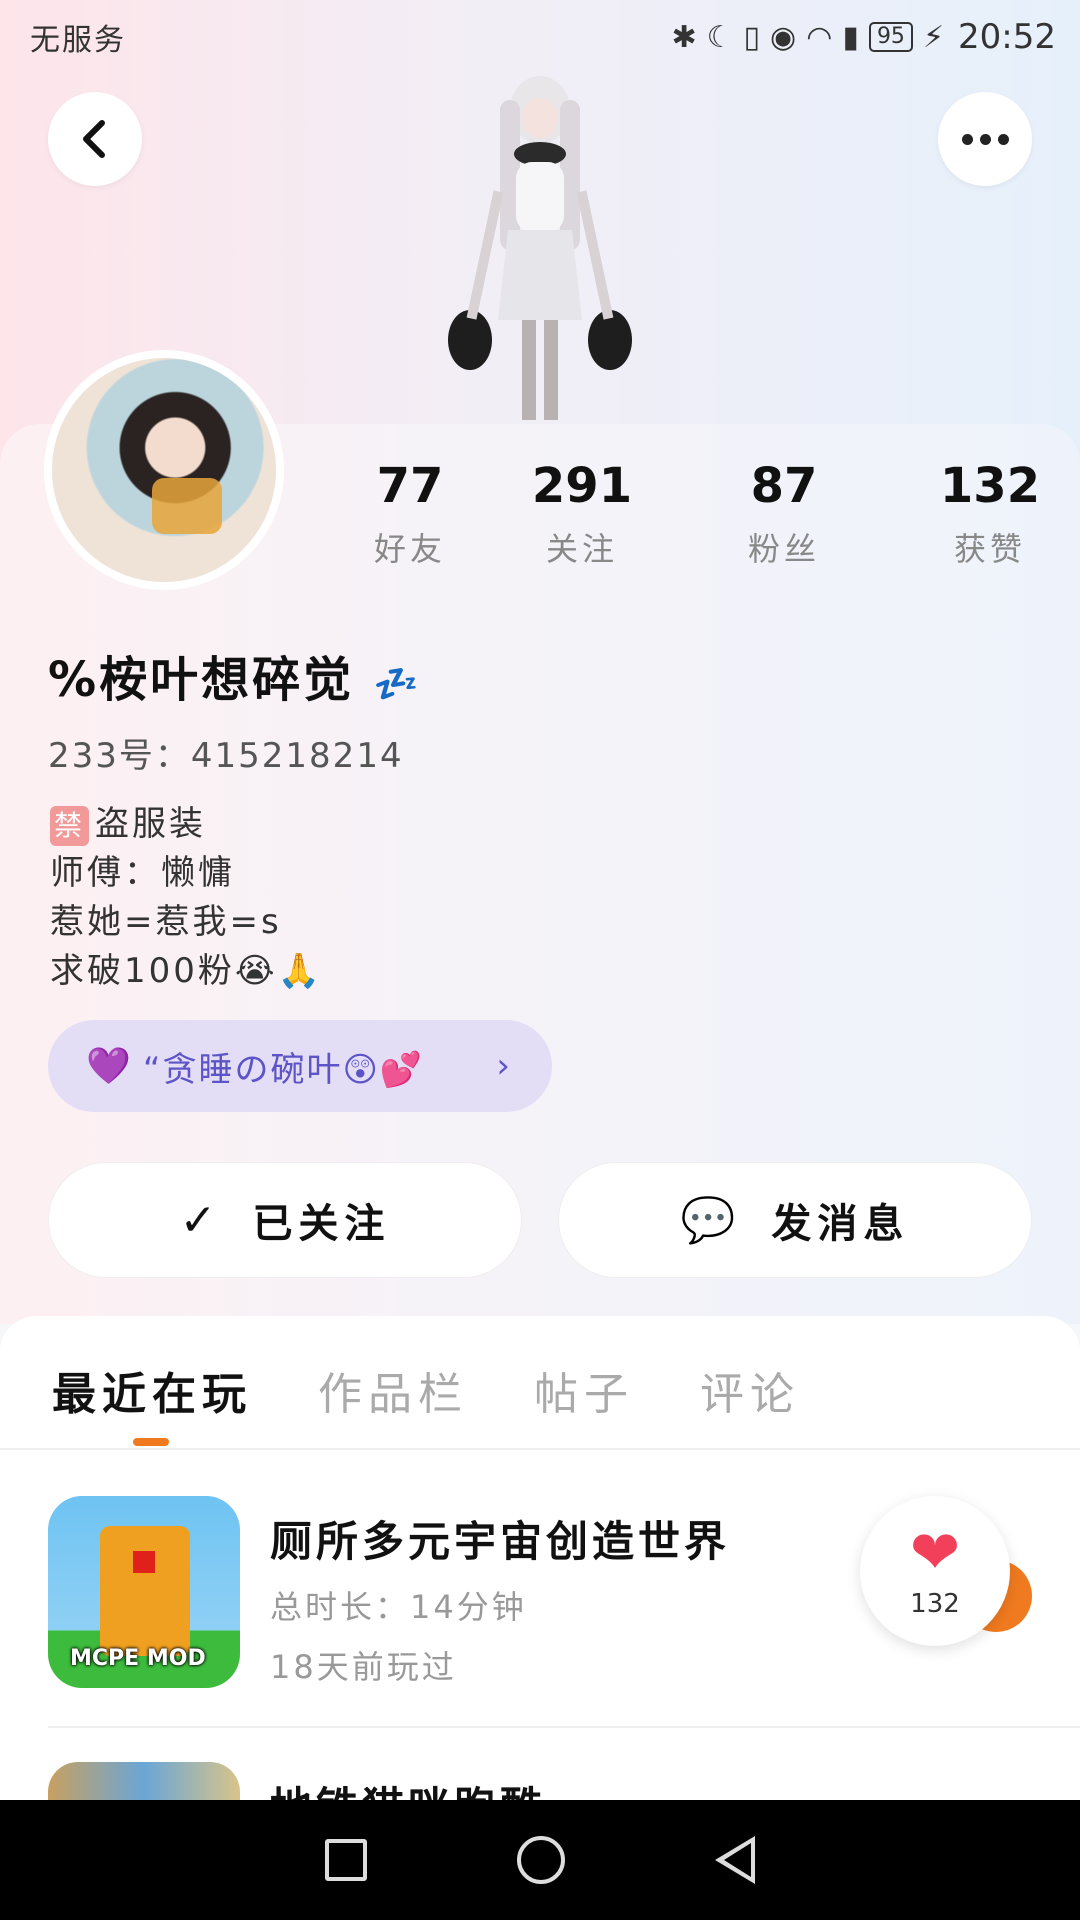 The width and height of the screenshot is (1080, 1920). Describe the element at coordinates (78, 40) in the screenshot. I see `carrier-text: 无服务` at that location.